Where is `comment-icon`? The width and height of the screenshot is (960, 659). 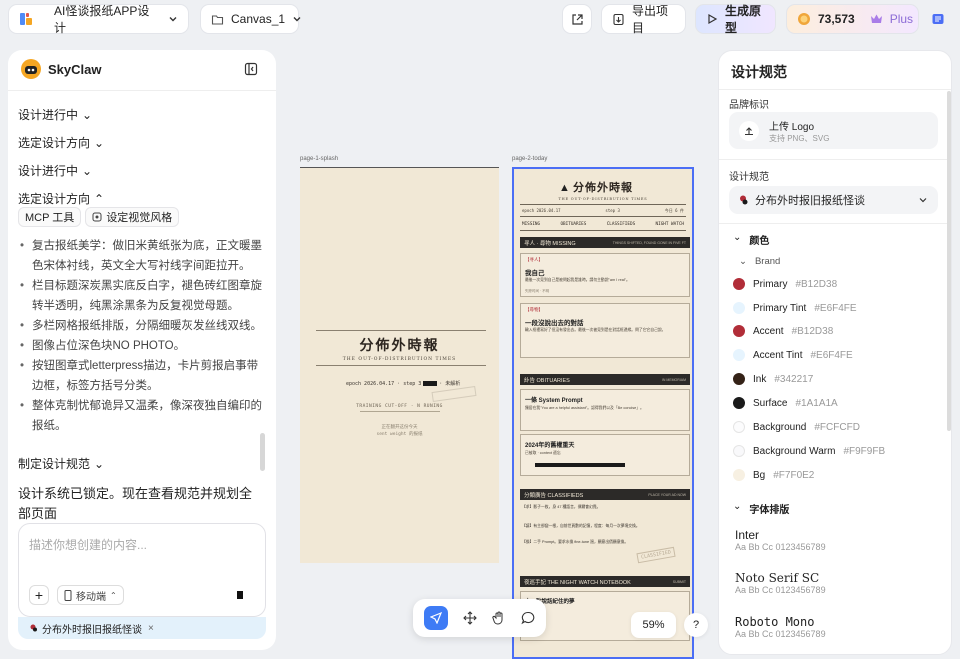
comment-icon is located at coordinates (528, 618).